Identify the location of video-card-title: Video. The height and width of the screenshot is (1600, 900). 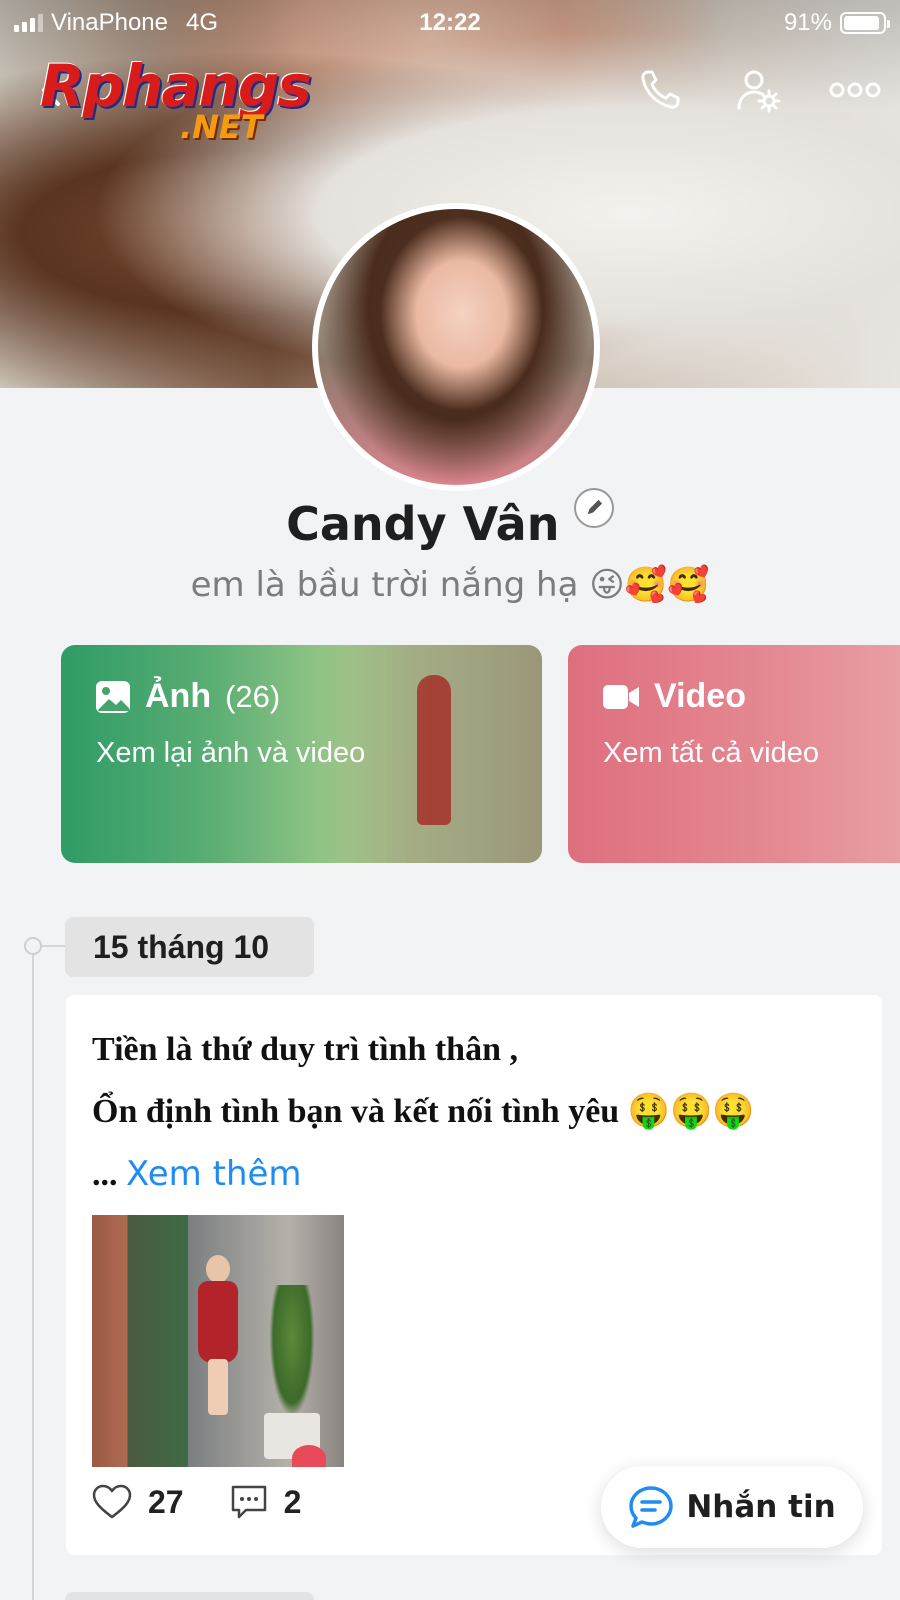
(674, 696).